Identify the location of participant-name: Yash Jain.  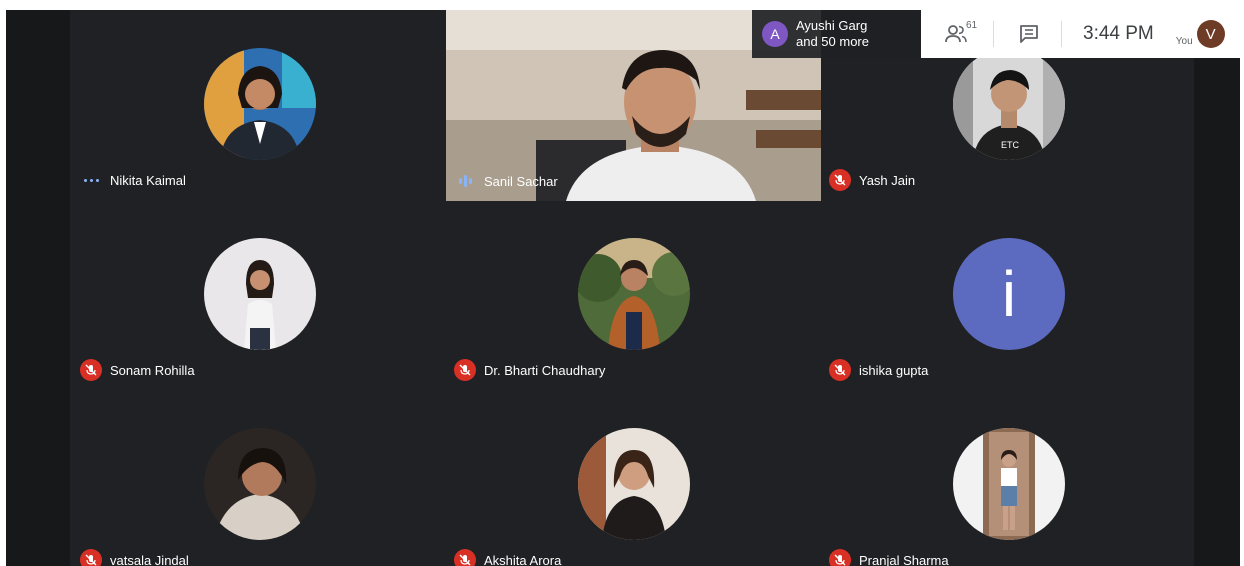
(887, 180).